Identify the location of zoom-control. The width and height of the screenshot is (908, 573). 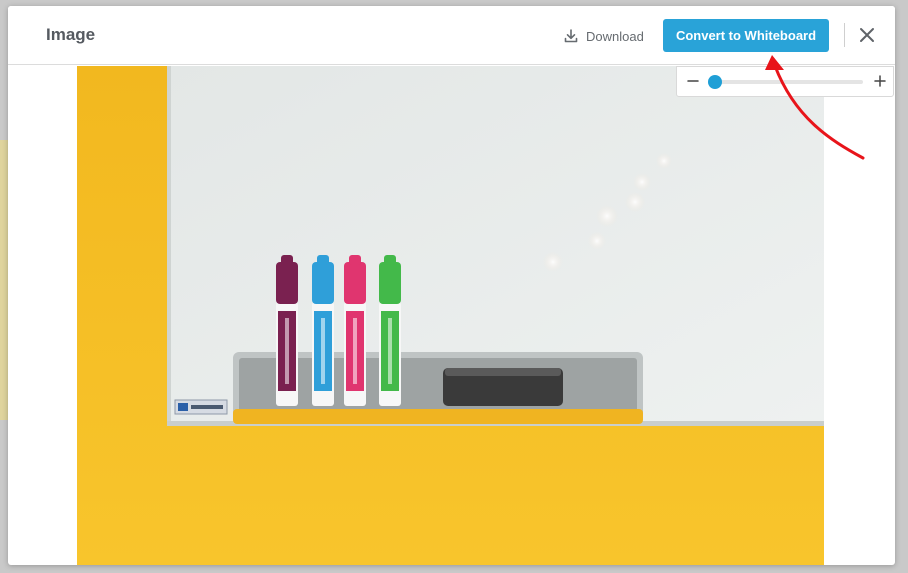
(785, 81).